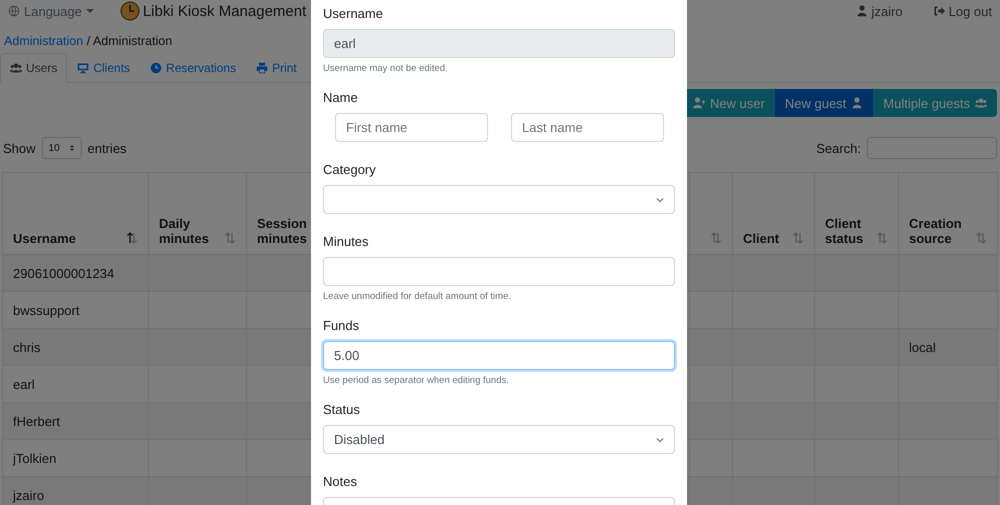  Describe the element at coordinates (63, 273) in the screenshot. I see `table-cell: 29061000001234` at that location.